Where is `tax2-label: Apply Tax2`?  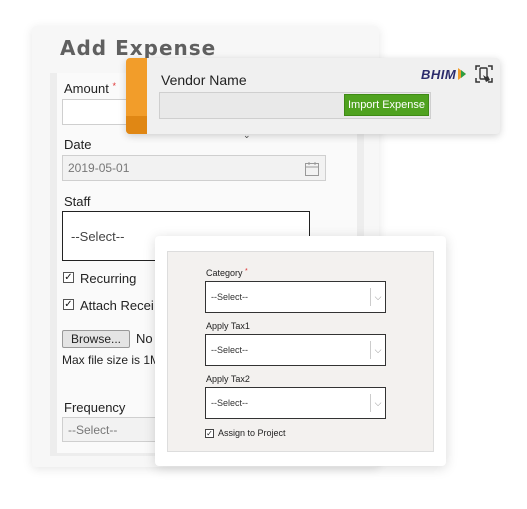
tax2-label: Apply Tax2 is located at coordinates (228, 379).